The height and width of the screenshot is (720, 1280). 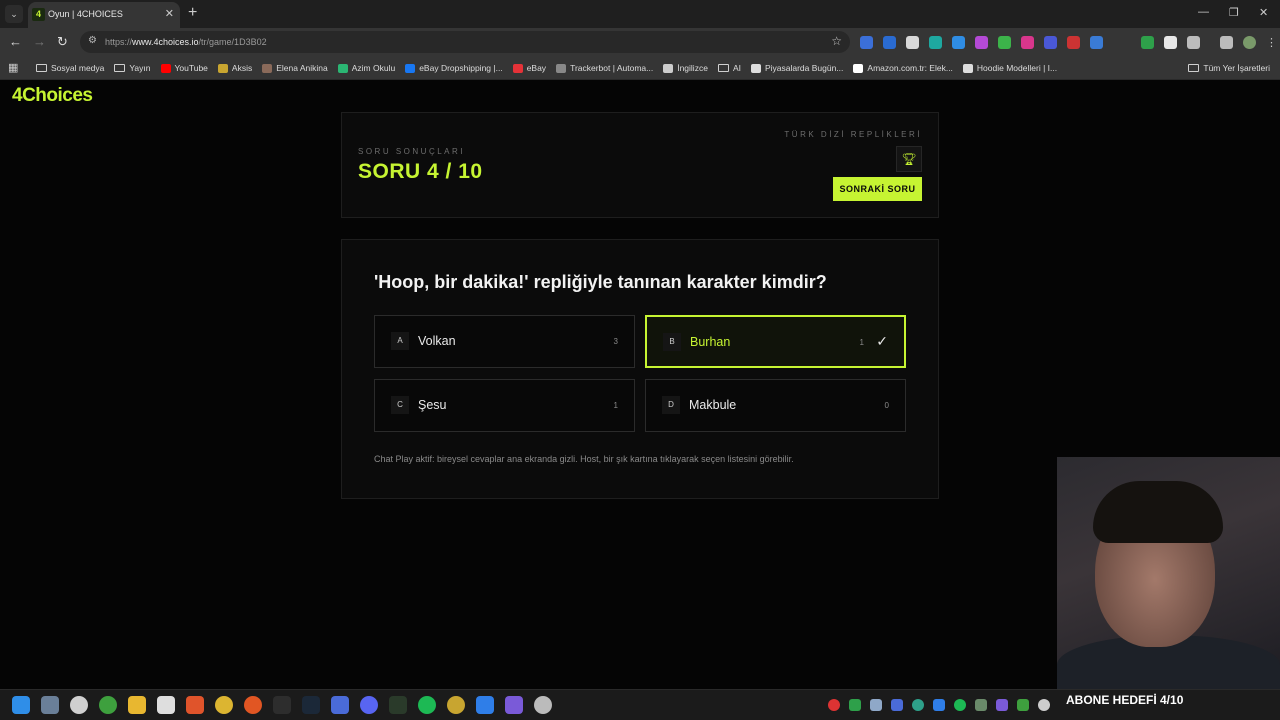 What do you see at coordinates (104, 15) in the screenshot?
I see `browser-tab: 4 Oyun | 4CHOICES ✕` at bounding box center [104, 15].